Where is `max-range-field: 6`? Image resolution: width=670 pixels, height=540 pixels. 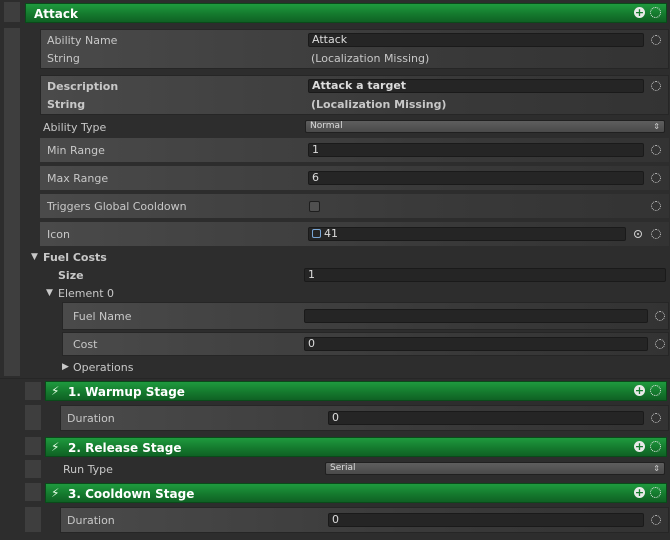 max-range-field: 6 is located at coordinates (476, 178).